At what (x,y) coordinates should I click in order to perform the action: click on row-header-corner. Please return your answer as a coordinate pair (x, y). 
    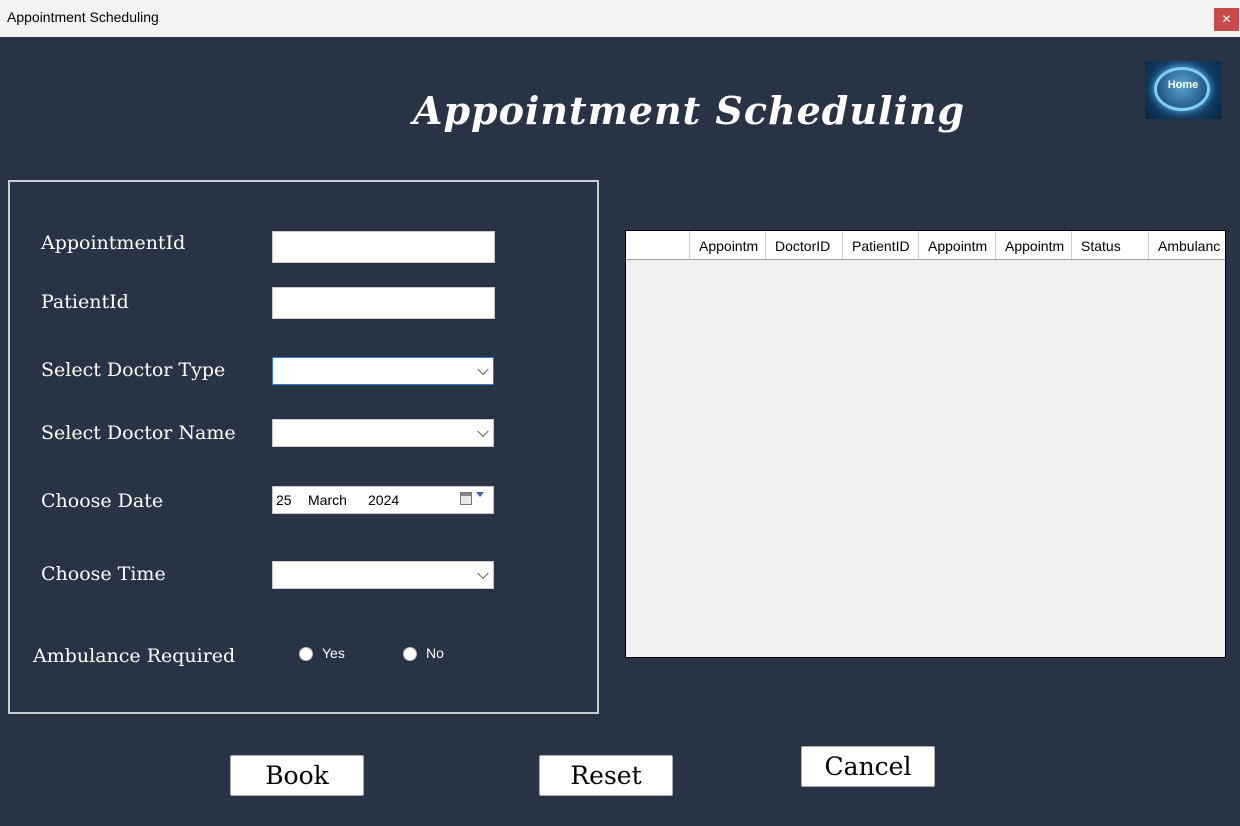
    Looking at the image, I should click on (658, 245).